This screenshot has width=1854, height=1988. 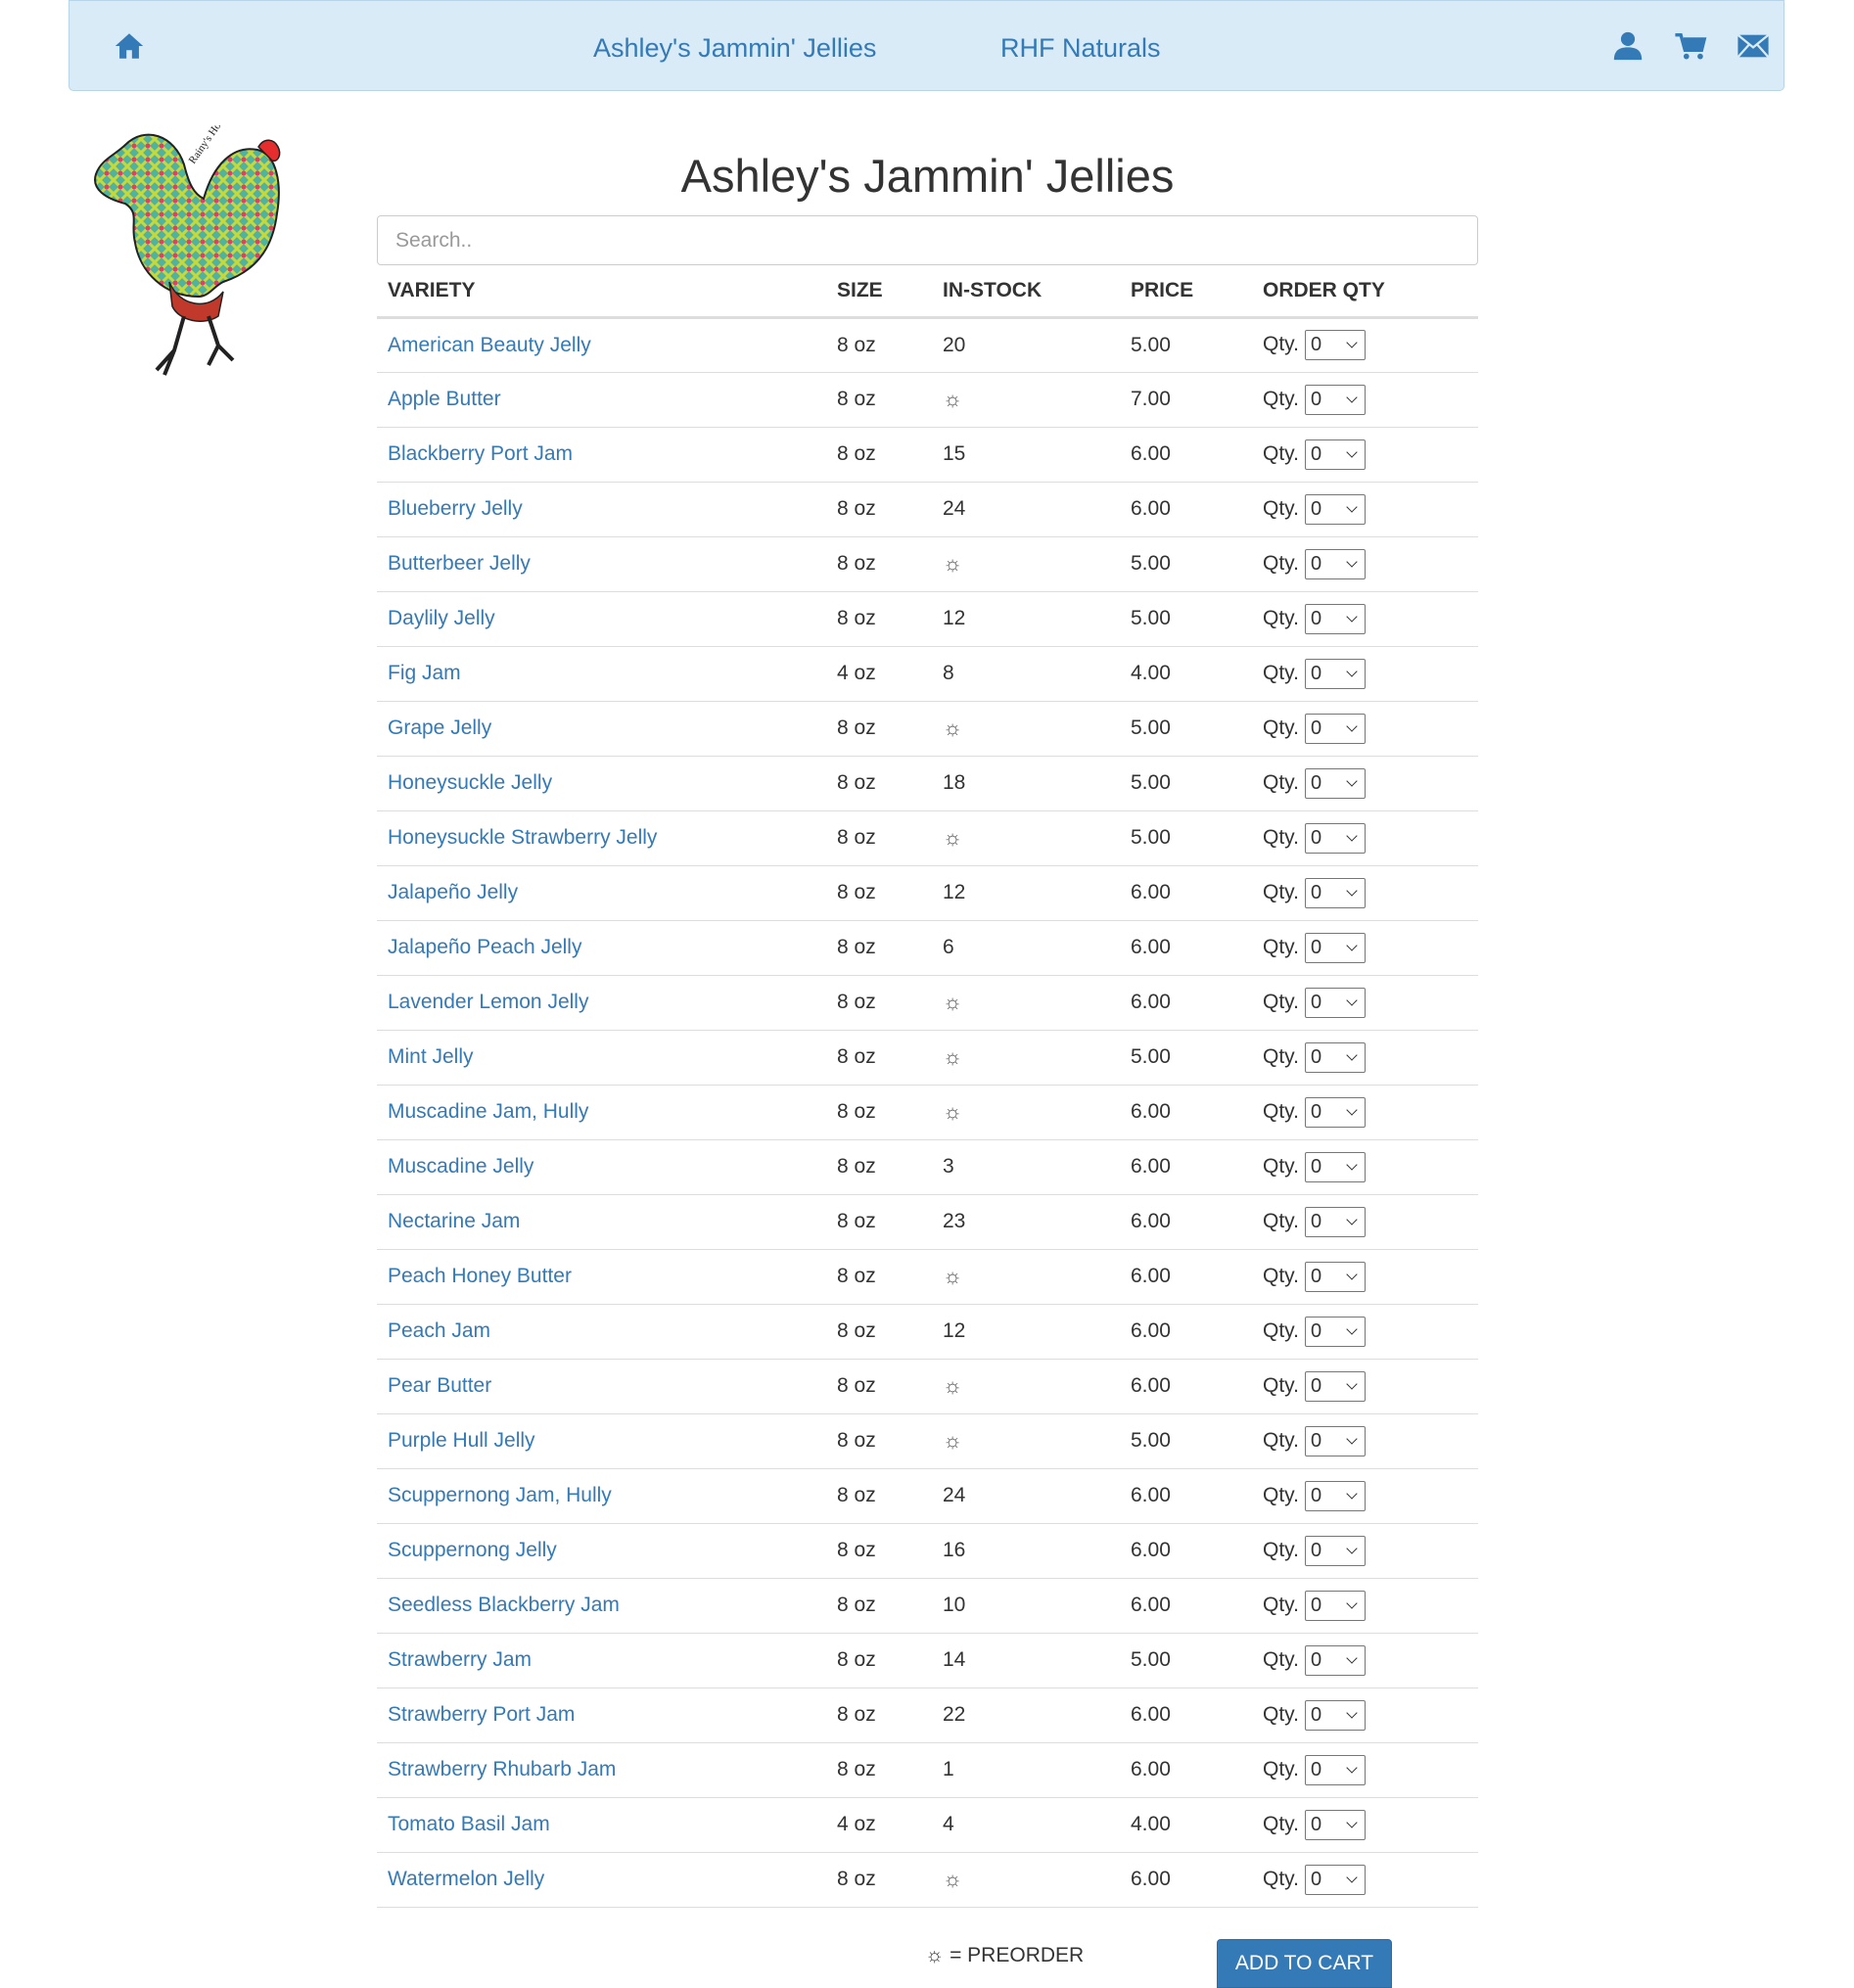 What do you see at coordinates (453, 892) in the screenshot?
I see `variety-link: Jalapeño Jelly` at bounding box center [453, 892].